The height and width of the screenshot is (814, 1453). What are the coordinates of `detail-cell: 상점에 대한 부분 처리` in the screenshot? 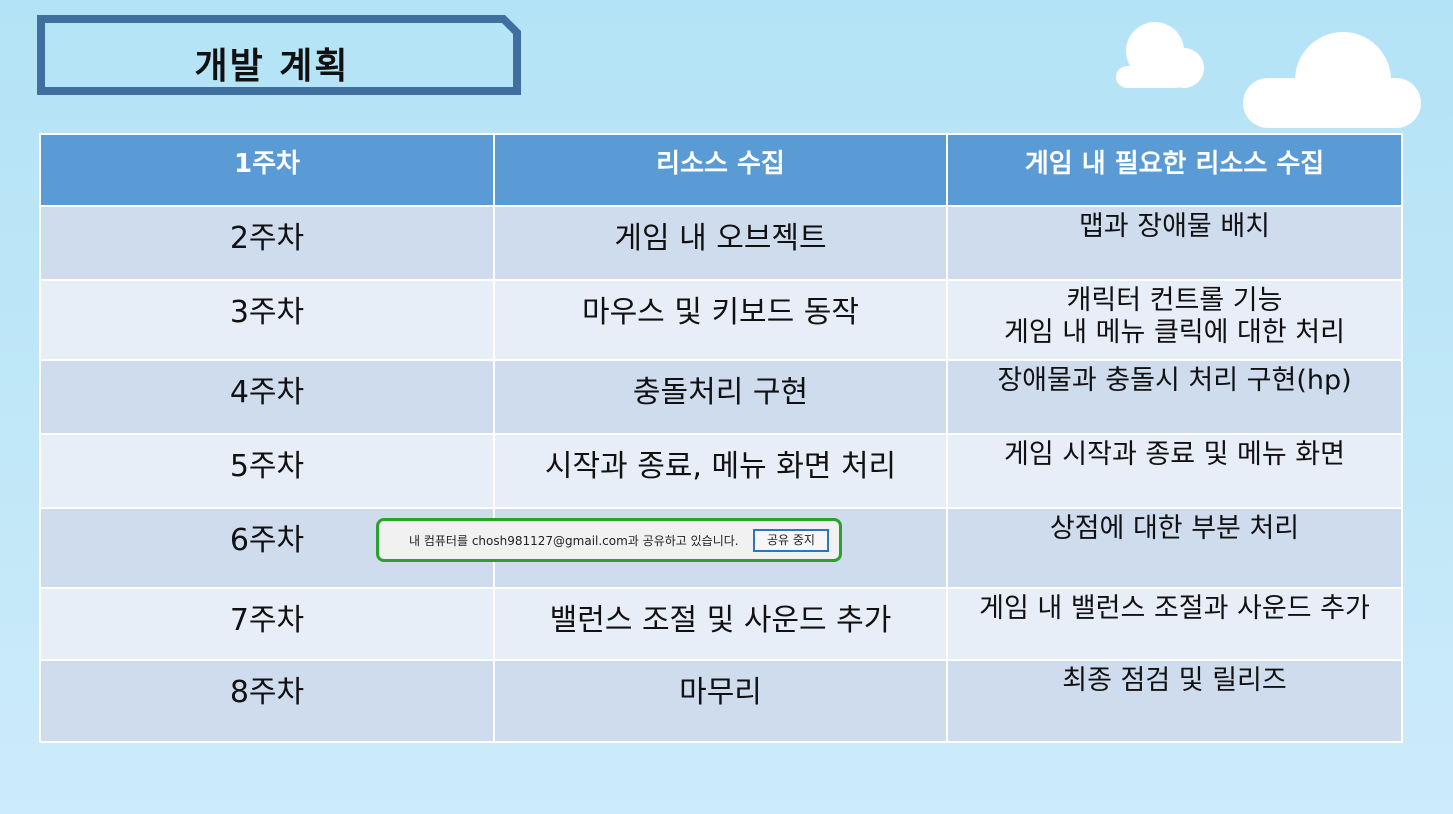 It's located at (1174, 548).